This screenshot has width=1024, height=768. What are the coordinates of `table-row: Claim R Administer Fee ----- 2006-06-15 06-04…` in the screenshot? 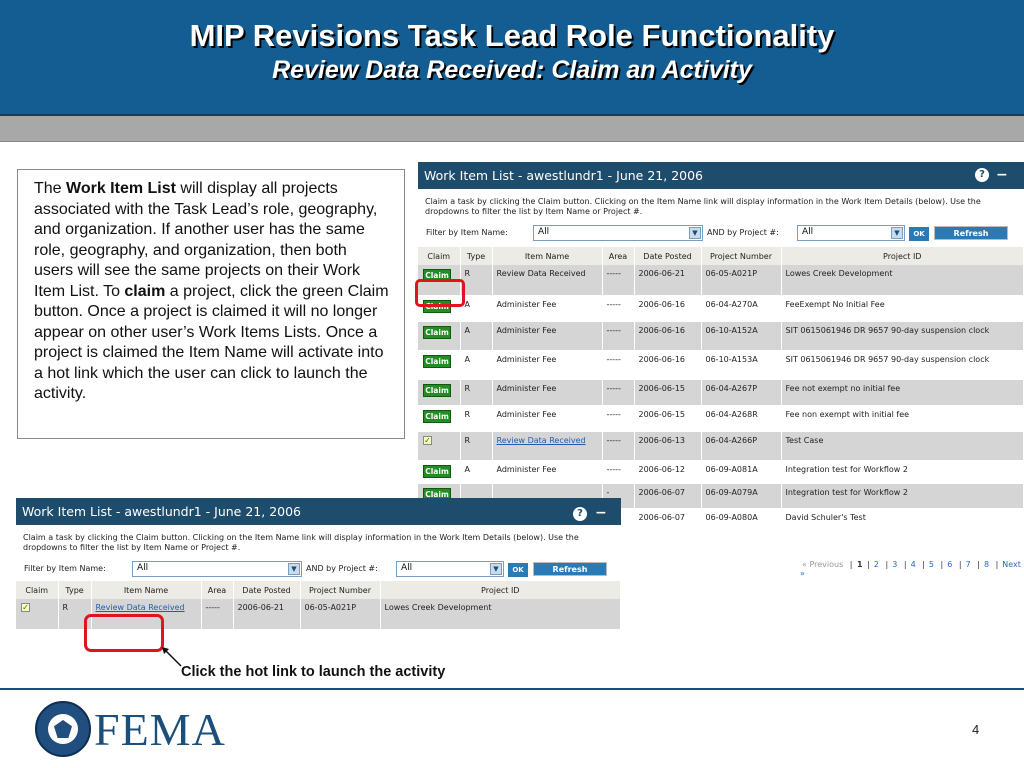 It's located at (721, 392).